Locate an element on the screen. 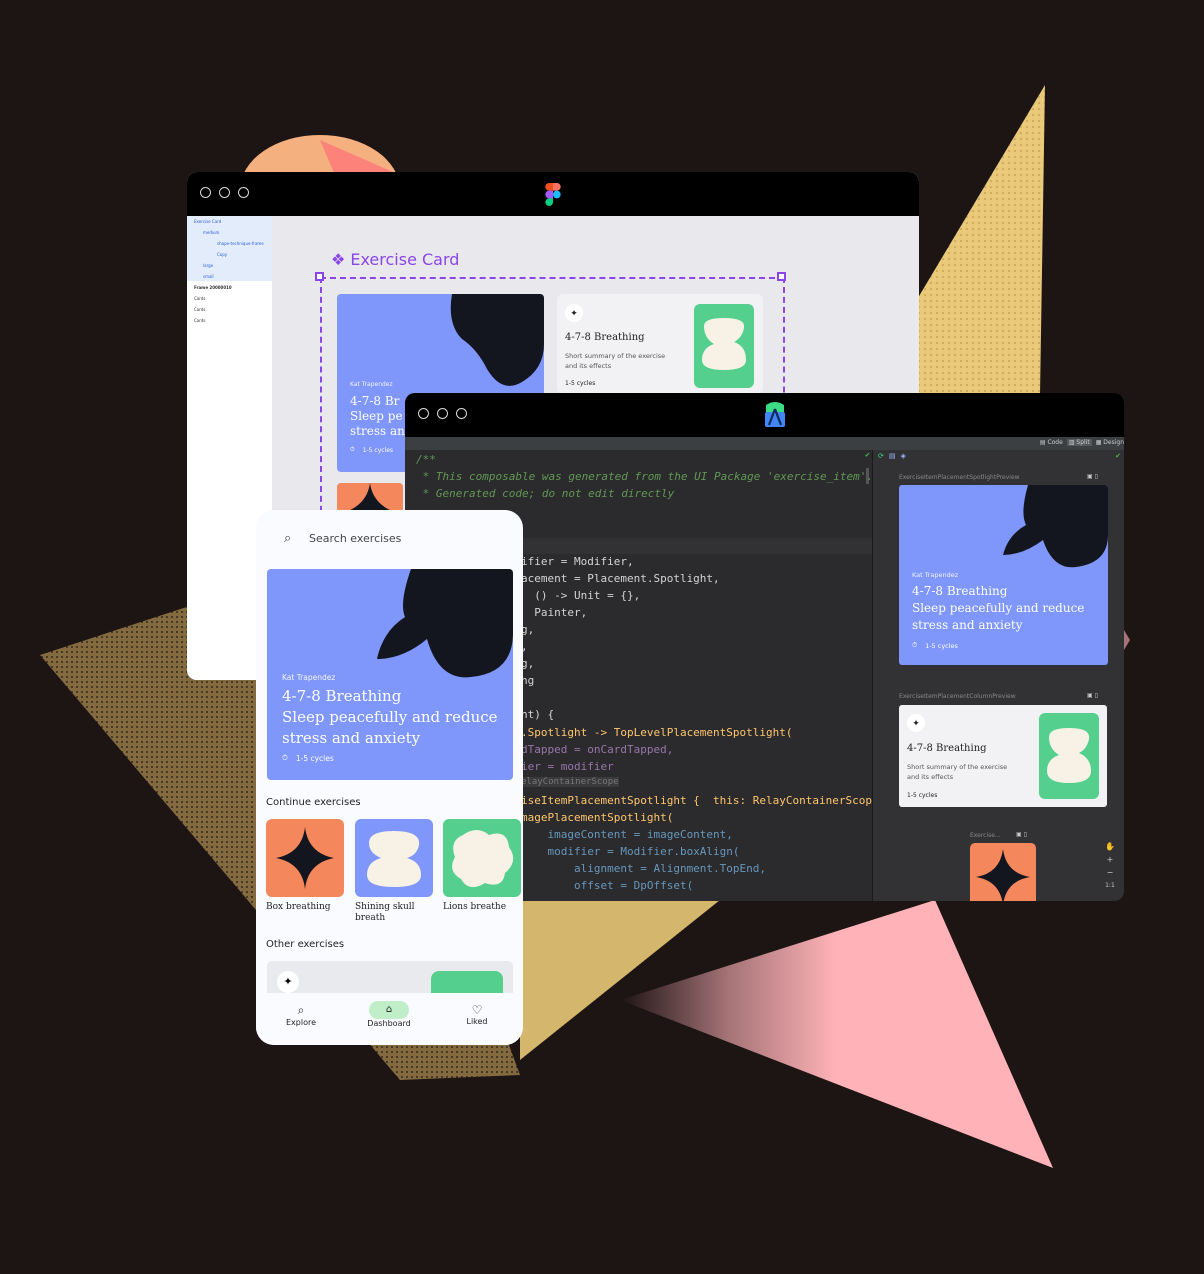 This screenshot has width=1204, height=1274. nav-explore: ⌕ Explore is located at coordinates (301, 1015).